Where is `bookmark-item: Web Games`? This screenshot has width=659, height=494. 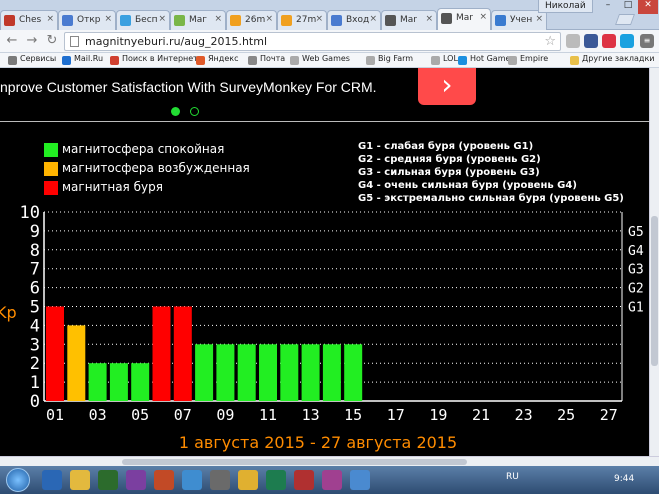
bookmark-item: Web Games is located at coordinates (320, 59).